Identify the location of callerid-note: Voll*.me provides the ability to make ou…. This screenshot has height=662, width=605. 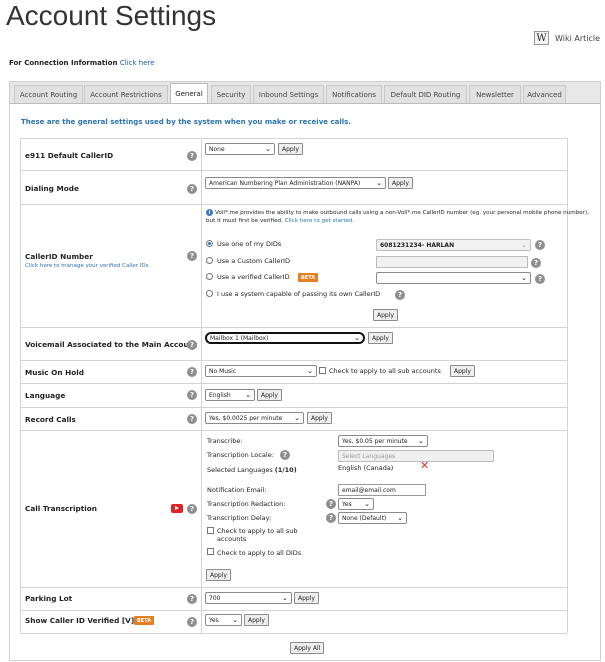
(398, 217).